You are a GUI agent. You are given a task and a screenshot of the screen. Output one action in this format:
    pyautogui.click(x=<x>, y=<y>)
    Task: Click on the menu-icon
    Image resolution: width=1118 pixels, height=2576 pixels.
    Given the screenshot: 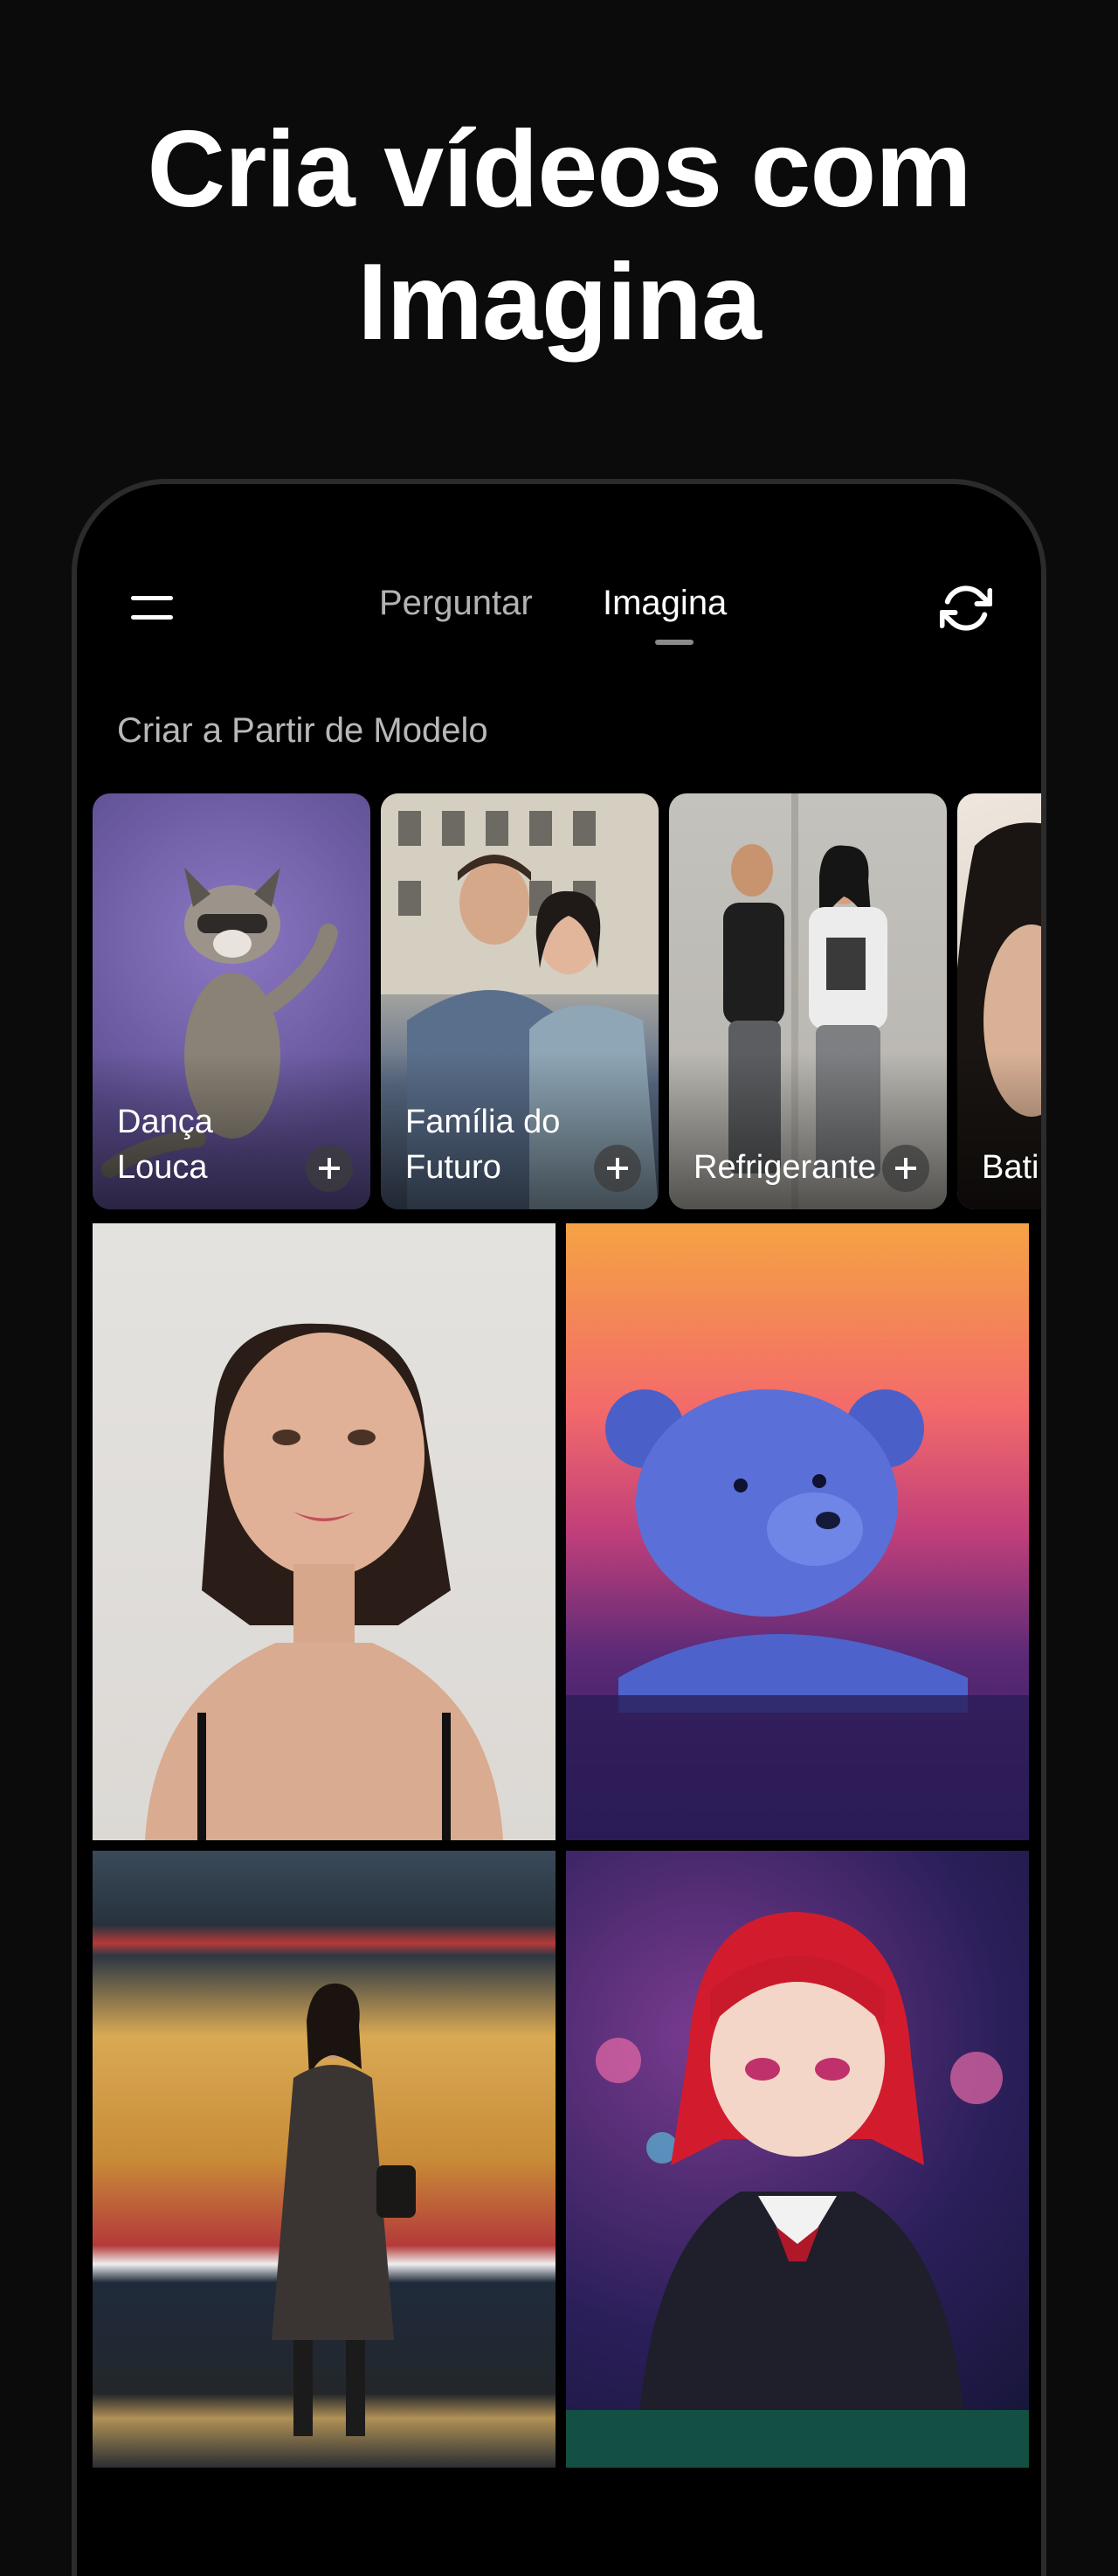 What is the action you would take?
    pyautogui.click(x=153, y=608)
    